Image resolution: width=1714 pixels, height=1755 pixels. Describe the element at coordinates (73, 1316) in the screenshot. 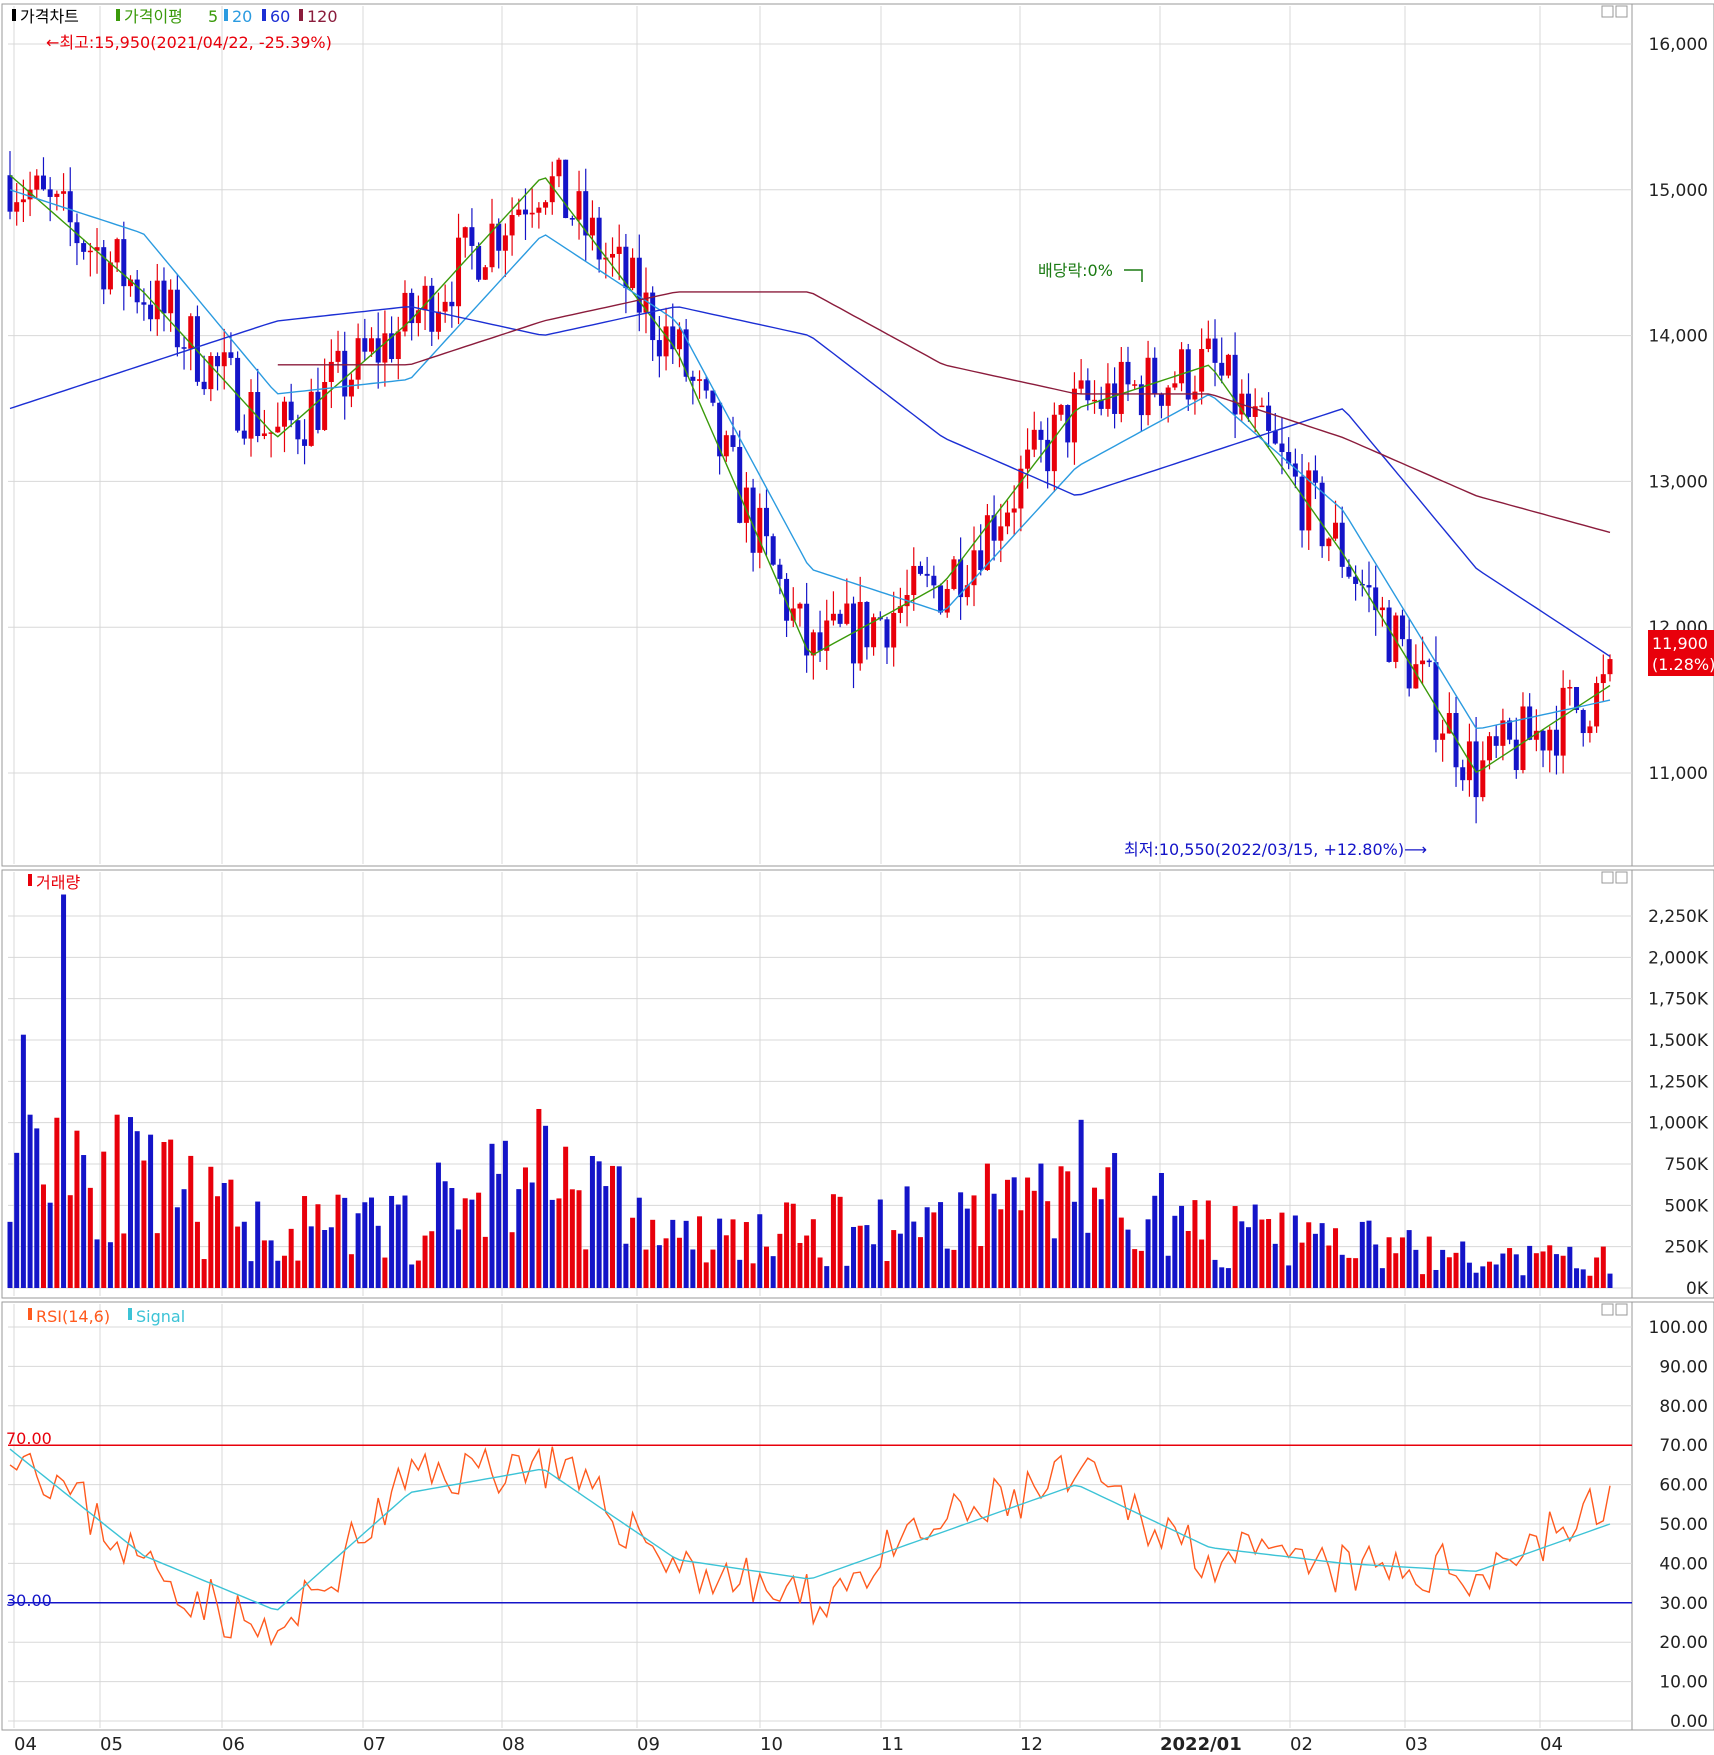

I see `rsi-legend-title: RSI(14,6)` at that location.